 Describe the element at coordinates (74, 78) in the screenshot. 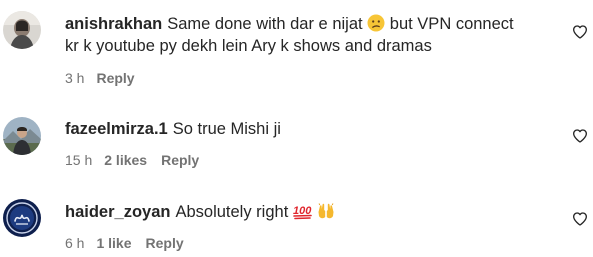

I see `timestamp: 3 h` at that location.